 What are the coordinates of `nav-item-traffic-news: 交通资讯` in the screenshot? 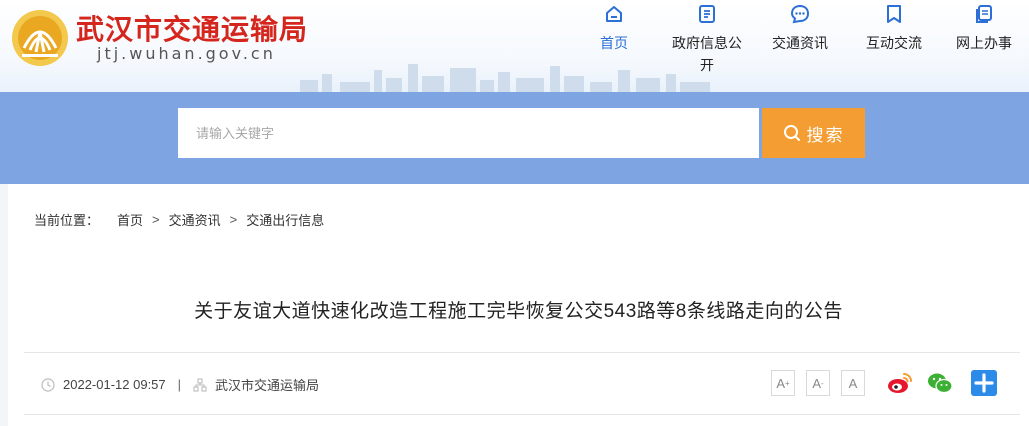 It's located at (800, 29).